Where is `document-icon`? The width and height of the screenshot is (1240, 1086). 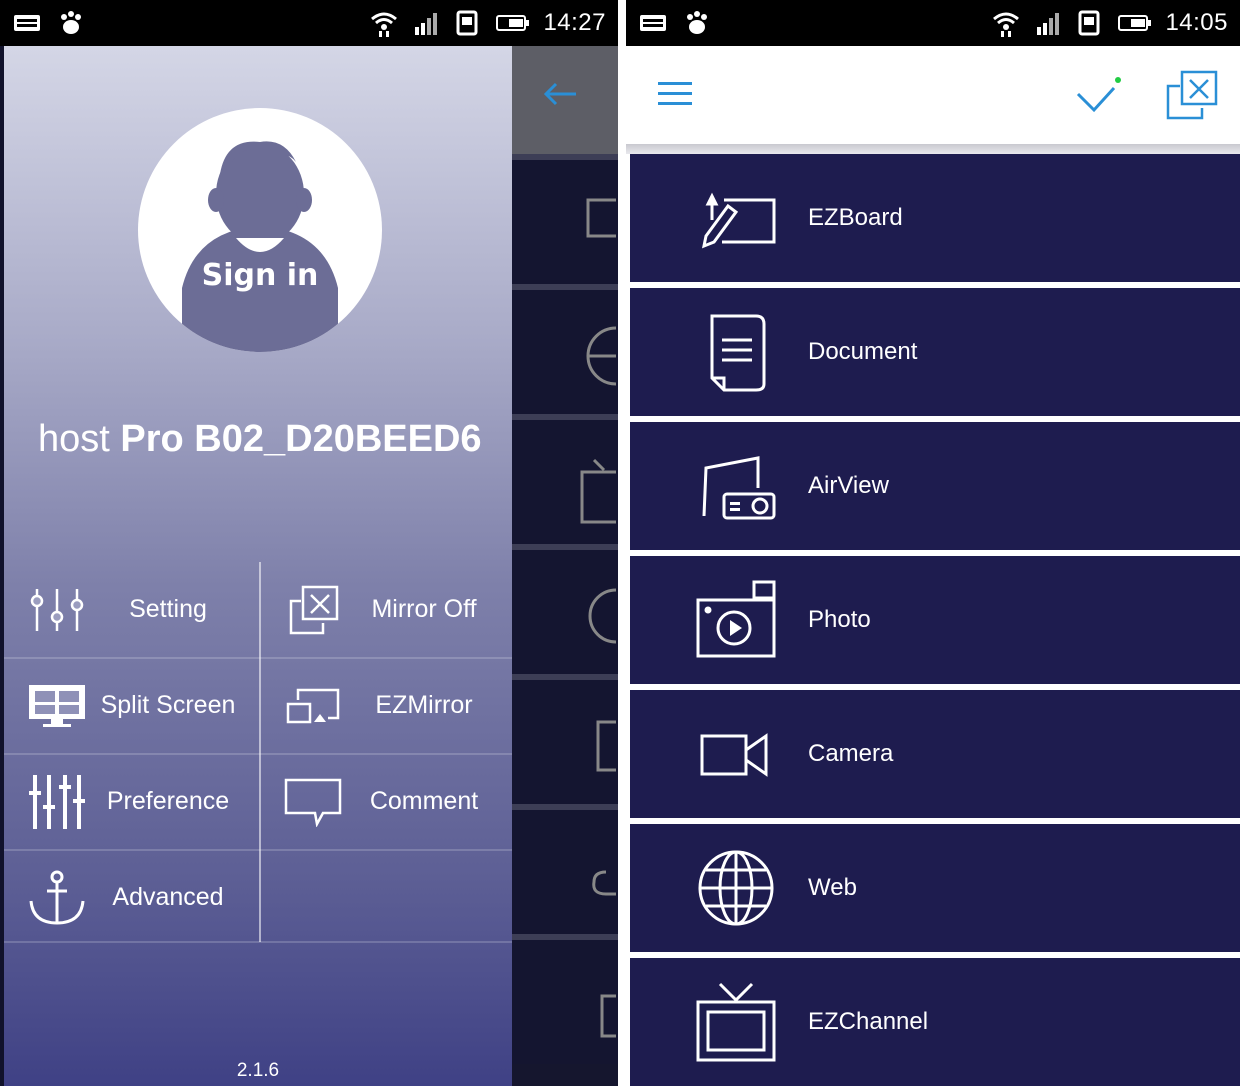
document-icon is located at coordinates (738, 353).